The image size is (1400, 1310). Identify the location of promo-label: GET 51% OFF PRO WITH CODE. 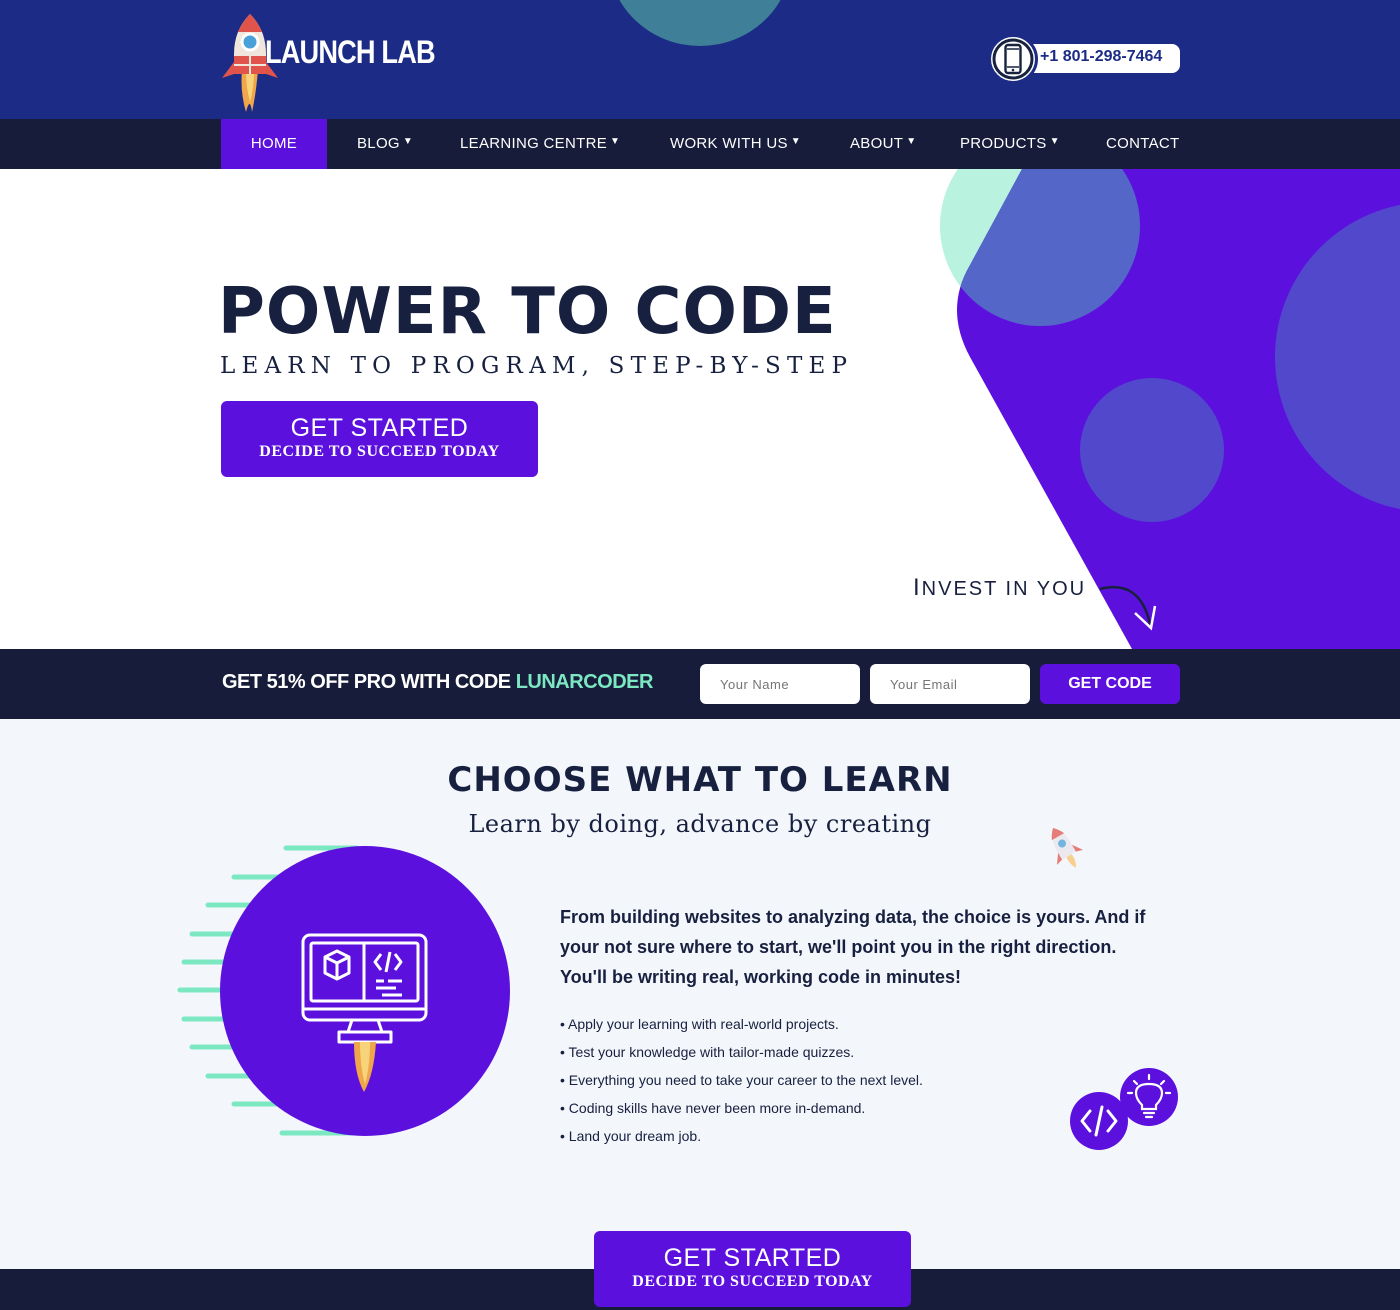
(369, 682).